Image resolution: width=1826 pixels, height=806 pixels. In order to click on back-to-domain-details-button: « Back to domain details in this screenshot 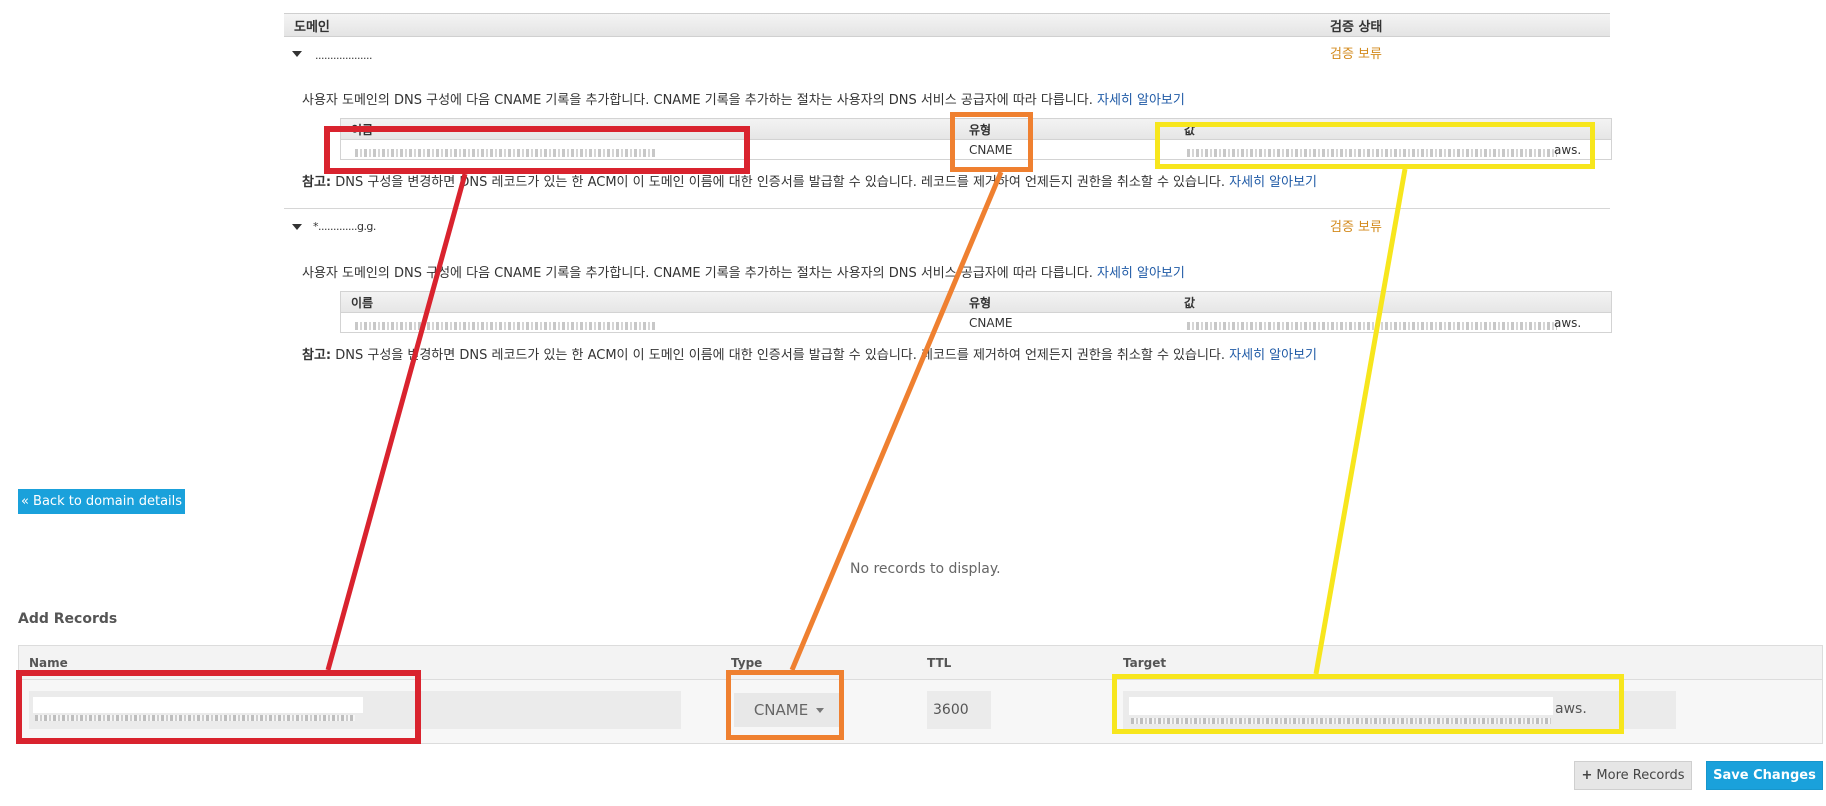, I will do `click(101, 501)`.